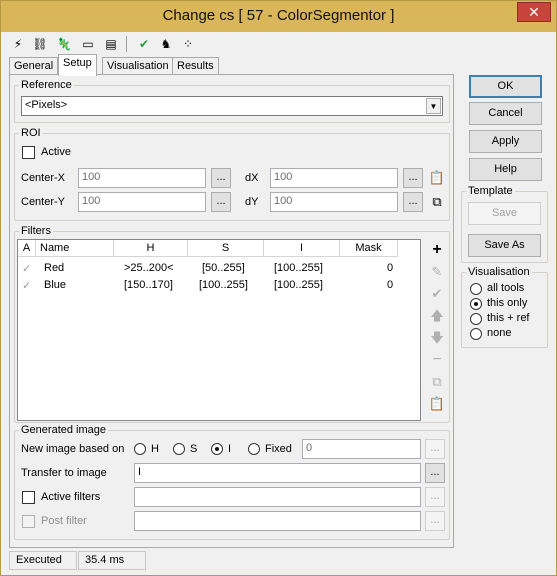  Describe the element at coordinates (28, 521) in the screenshot. I see `post-filter-checkbox` at that location.